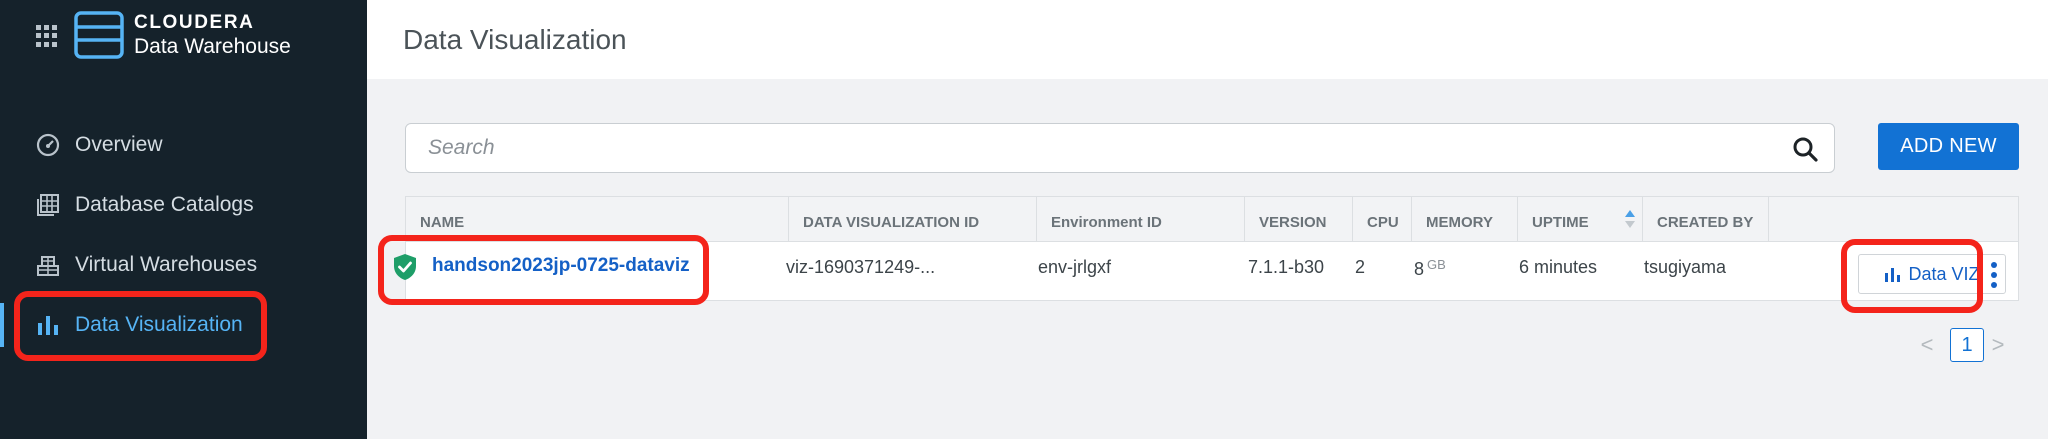  I want to click on column-header-actions, so click(1894, 219).